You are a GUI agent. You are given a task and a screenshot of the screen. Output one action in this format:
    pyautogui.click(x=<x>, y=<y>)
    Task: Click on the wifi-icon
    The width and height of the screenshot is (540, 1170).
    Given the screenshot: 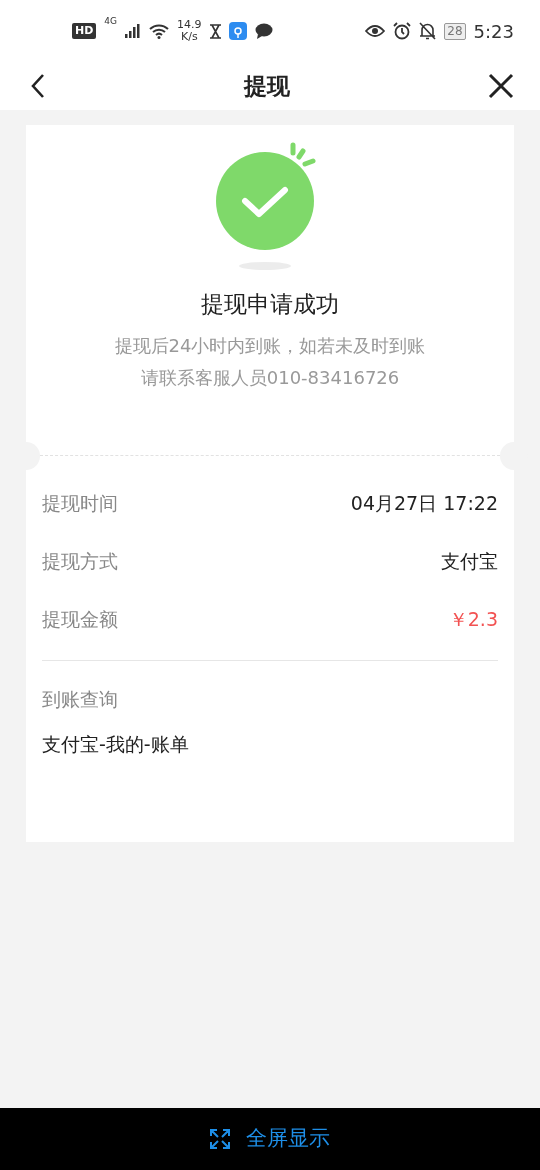 What is the action you would take?
    pyautogui.click(x=159, y=31)
    